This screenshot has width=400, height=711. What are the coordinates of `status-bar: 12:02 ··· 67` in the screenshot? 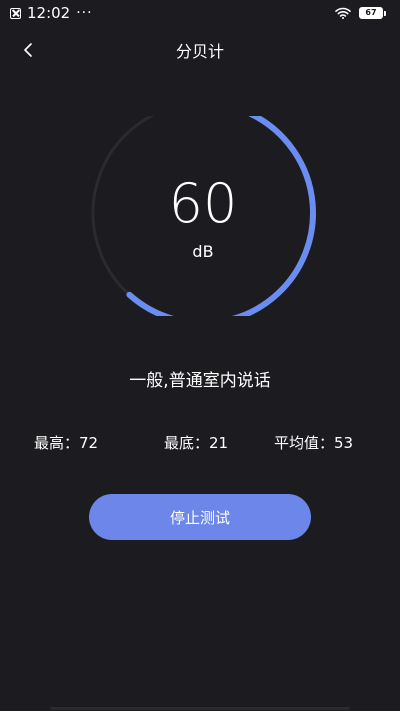 It's located at (200, 13).